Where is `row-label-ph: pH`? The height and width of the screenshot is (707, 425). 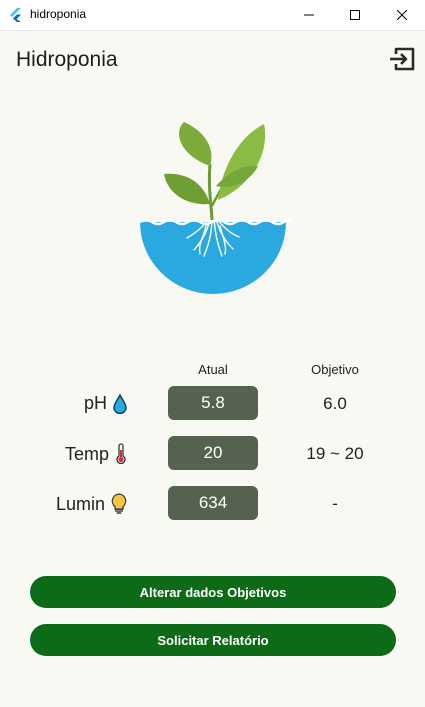
row-label-ph: pH is located at coordinates (105, 403).